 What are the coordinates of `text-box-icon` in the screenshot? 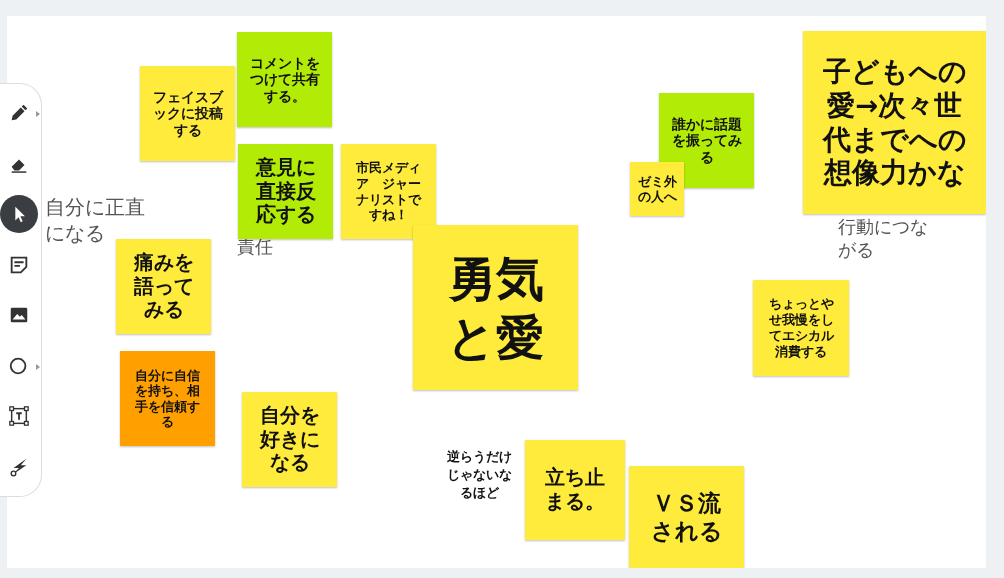 It's located at (18, 416).